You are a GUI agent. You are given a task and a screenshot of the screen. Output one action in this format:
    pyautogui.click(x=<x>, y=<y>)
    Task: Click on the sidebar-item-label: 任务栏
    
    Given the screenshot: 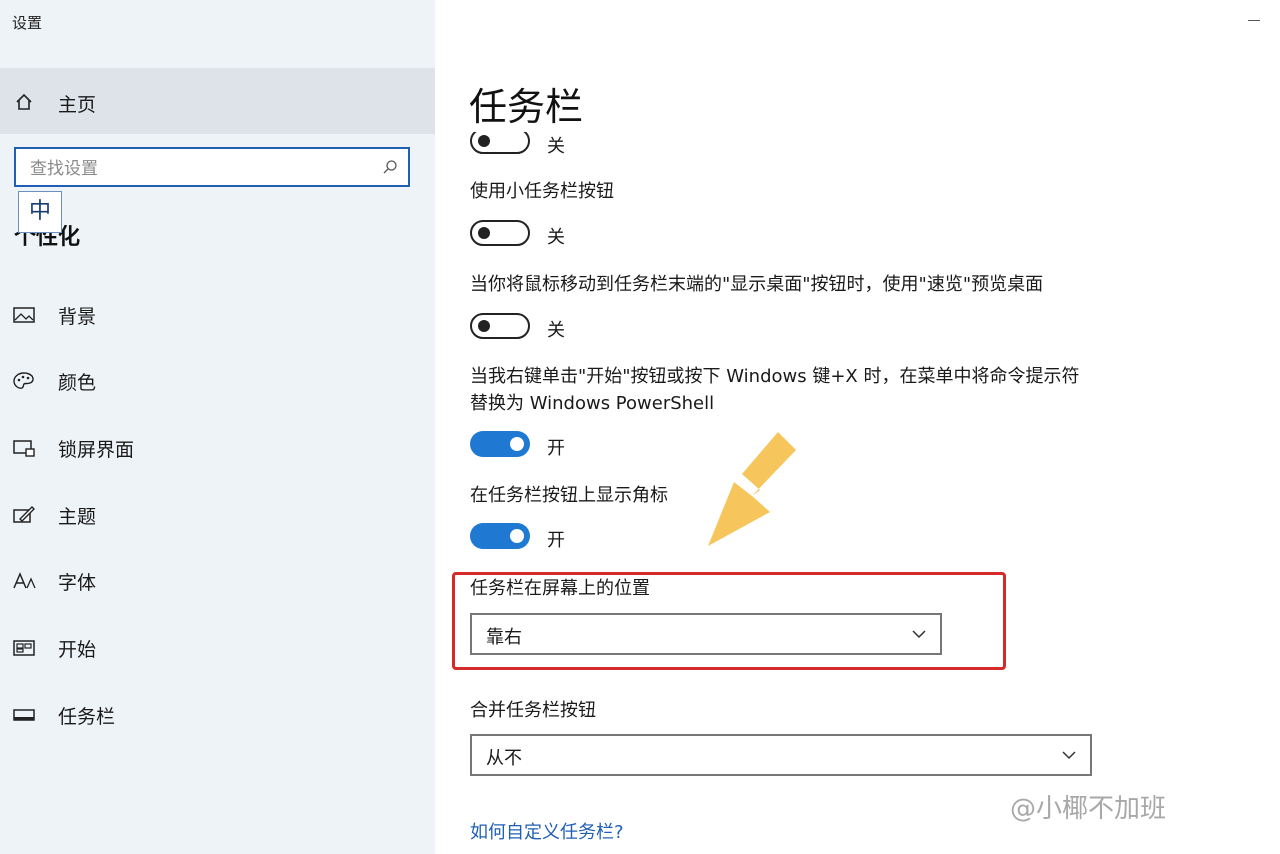 What is the action you would take?
    pyautogui.click(x=87, y=717)
    